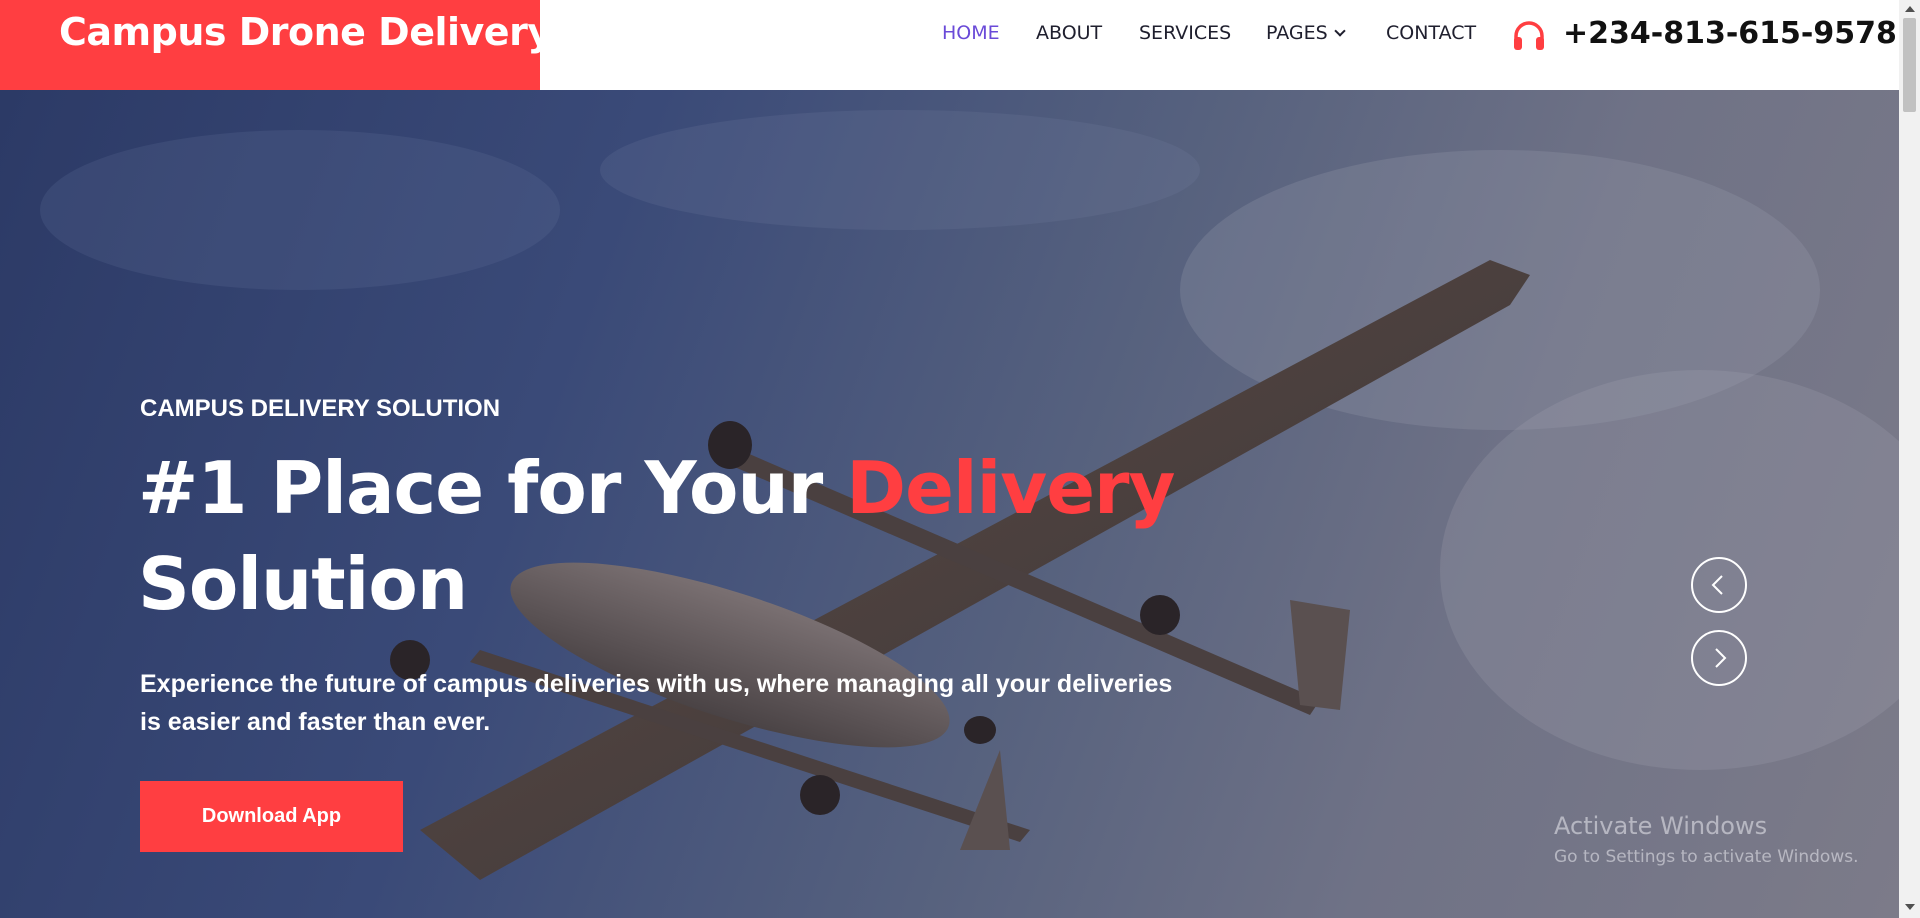  What do you see at coordinates (271, 816) in the screenshot?
I see `download-app-button: Download App` at bounding box center [271, 816].